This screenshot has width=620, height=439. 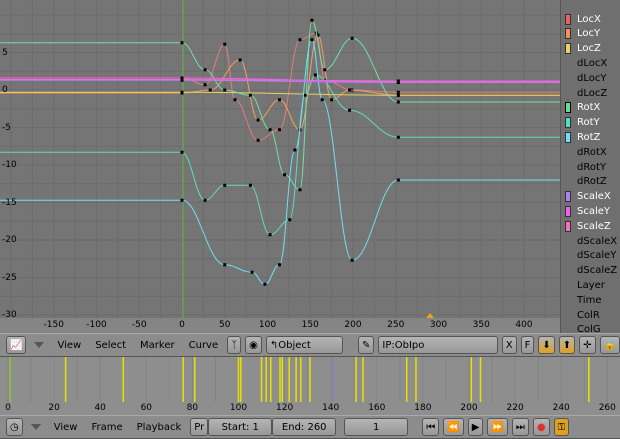 What do you see at coordinates (585, 285) in the screenshot?
I see `channel-layer: Layer` at bounding box center [585, 285].